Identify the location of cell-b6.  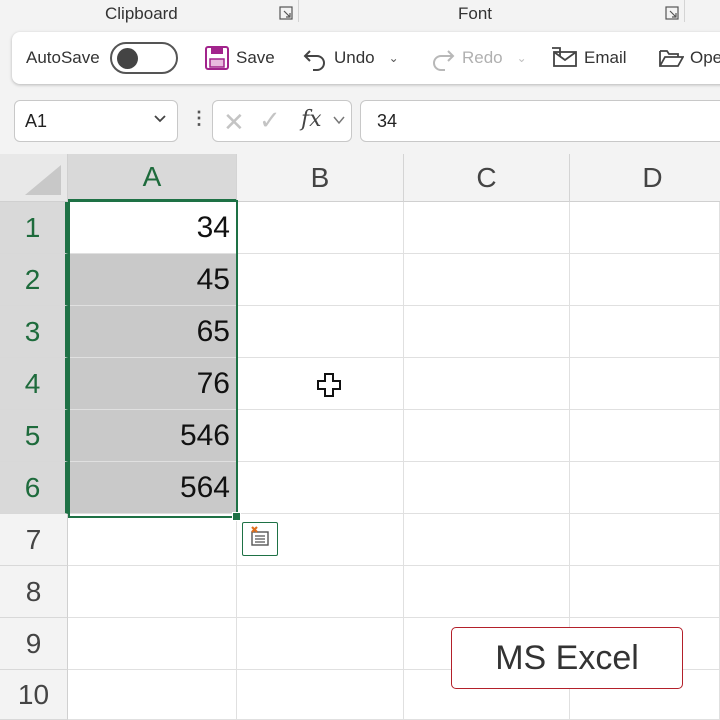
(320, 488).